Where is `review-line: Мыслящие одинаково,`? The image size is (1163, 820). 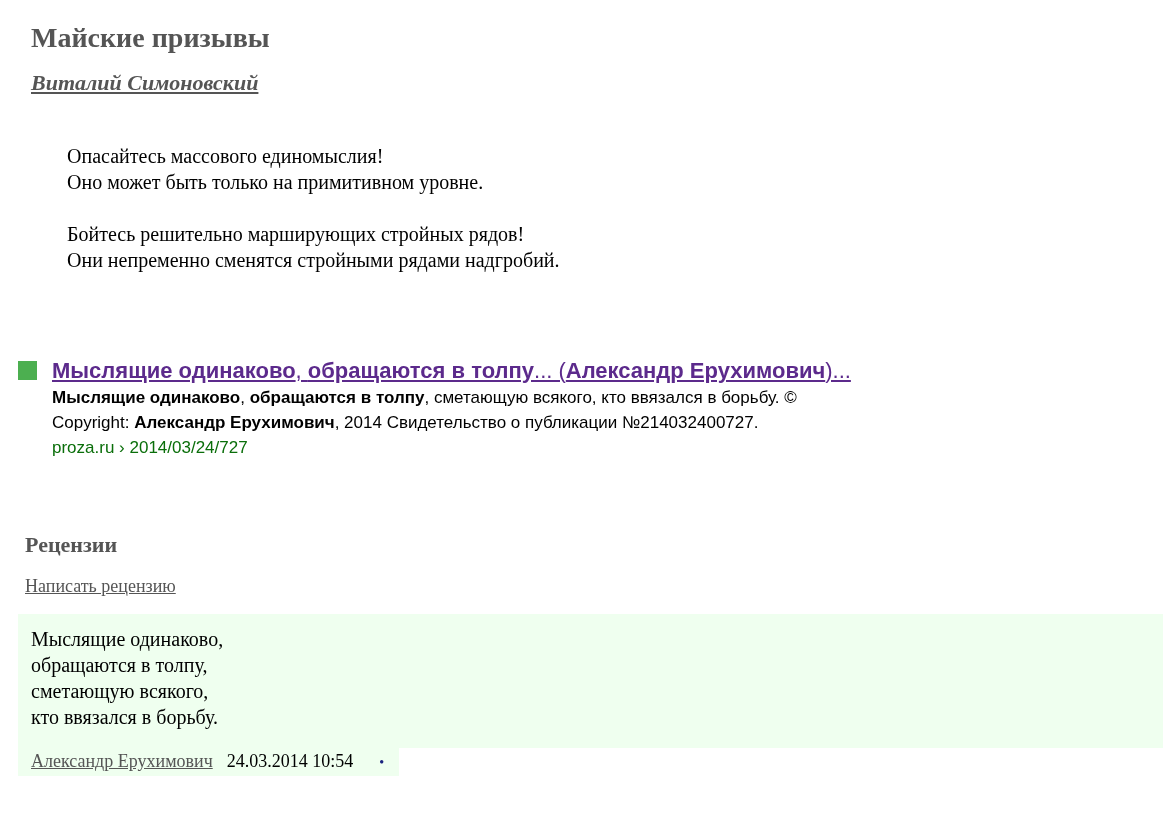 review-line: Мыслящие одинаково, is located at coordinates (128, 639).